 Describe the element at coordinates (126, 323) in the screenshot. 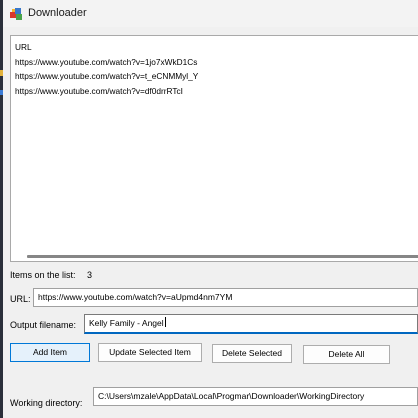

I see `output-filename-value: Kelly Family - Angel` at that location.